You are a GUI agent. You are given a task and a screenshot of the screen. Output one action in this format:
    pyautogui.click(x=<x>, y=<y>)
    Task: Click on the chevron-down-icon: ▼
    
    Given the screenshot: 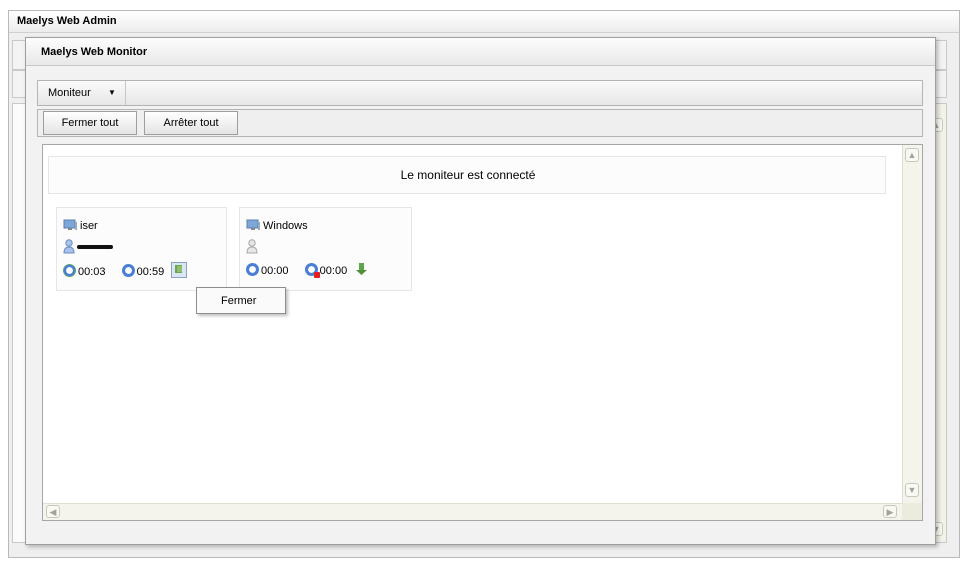 What is the action you would take?
    pyautogui.click(x=112, y=92)
    